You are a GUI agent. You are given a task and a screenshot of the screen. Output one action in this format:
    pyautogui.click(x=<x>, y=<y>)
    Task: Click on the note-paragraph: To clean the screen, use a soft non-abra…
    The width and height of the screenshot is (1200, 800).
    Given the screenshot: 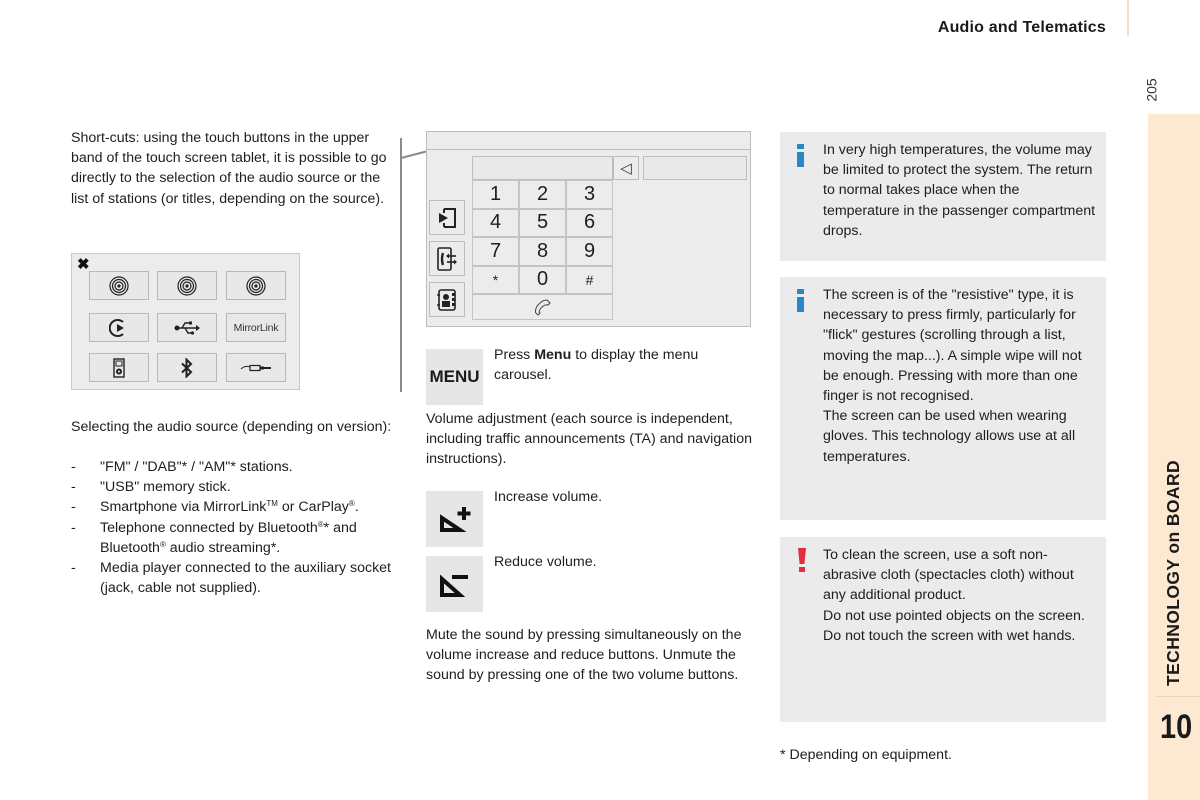 What is the action you would take?
    pyautogui.click(x=948, y=575)
    